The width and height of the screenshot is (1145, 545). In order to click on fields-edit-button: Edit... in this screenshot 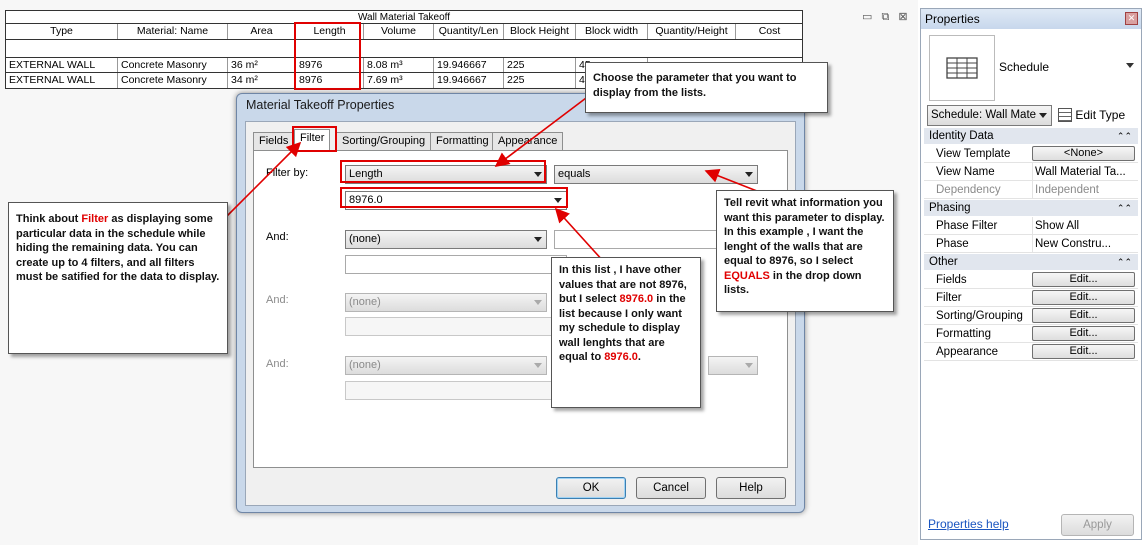, I will do `click(1083, 279)`.